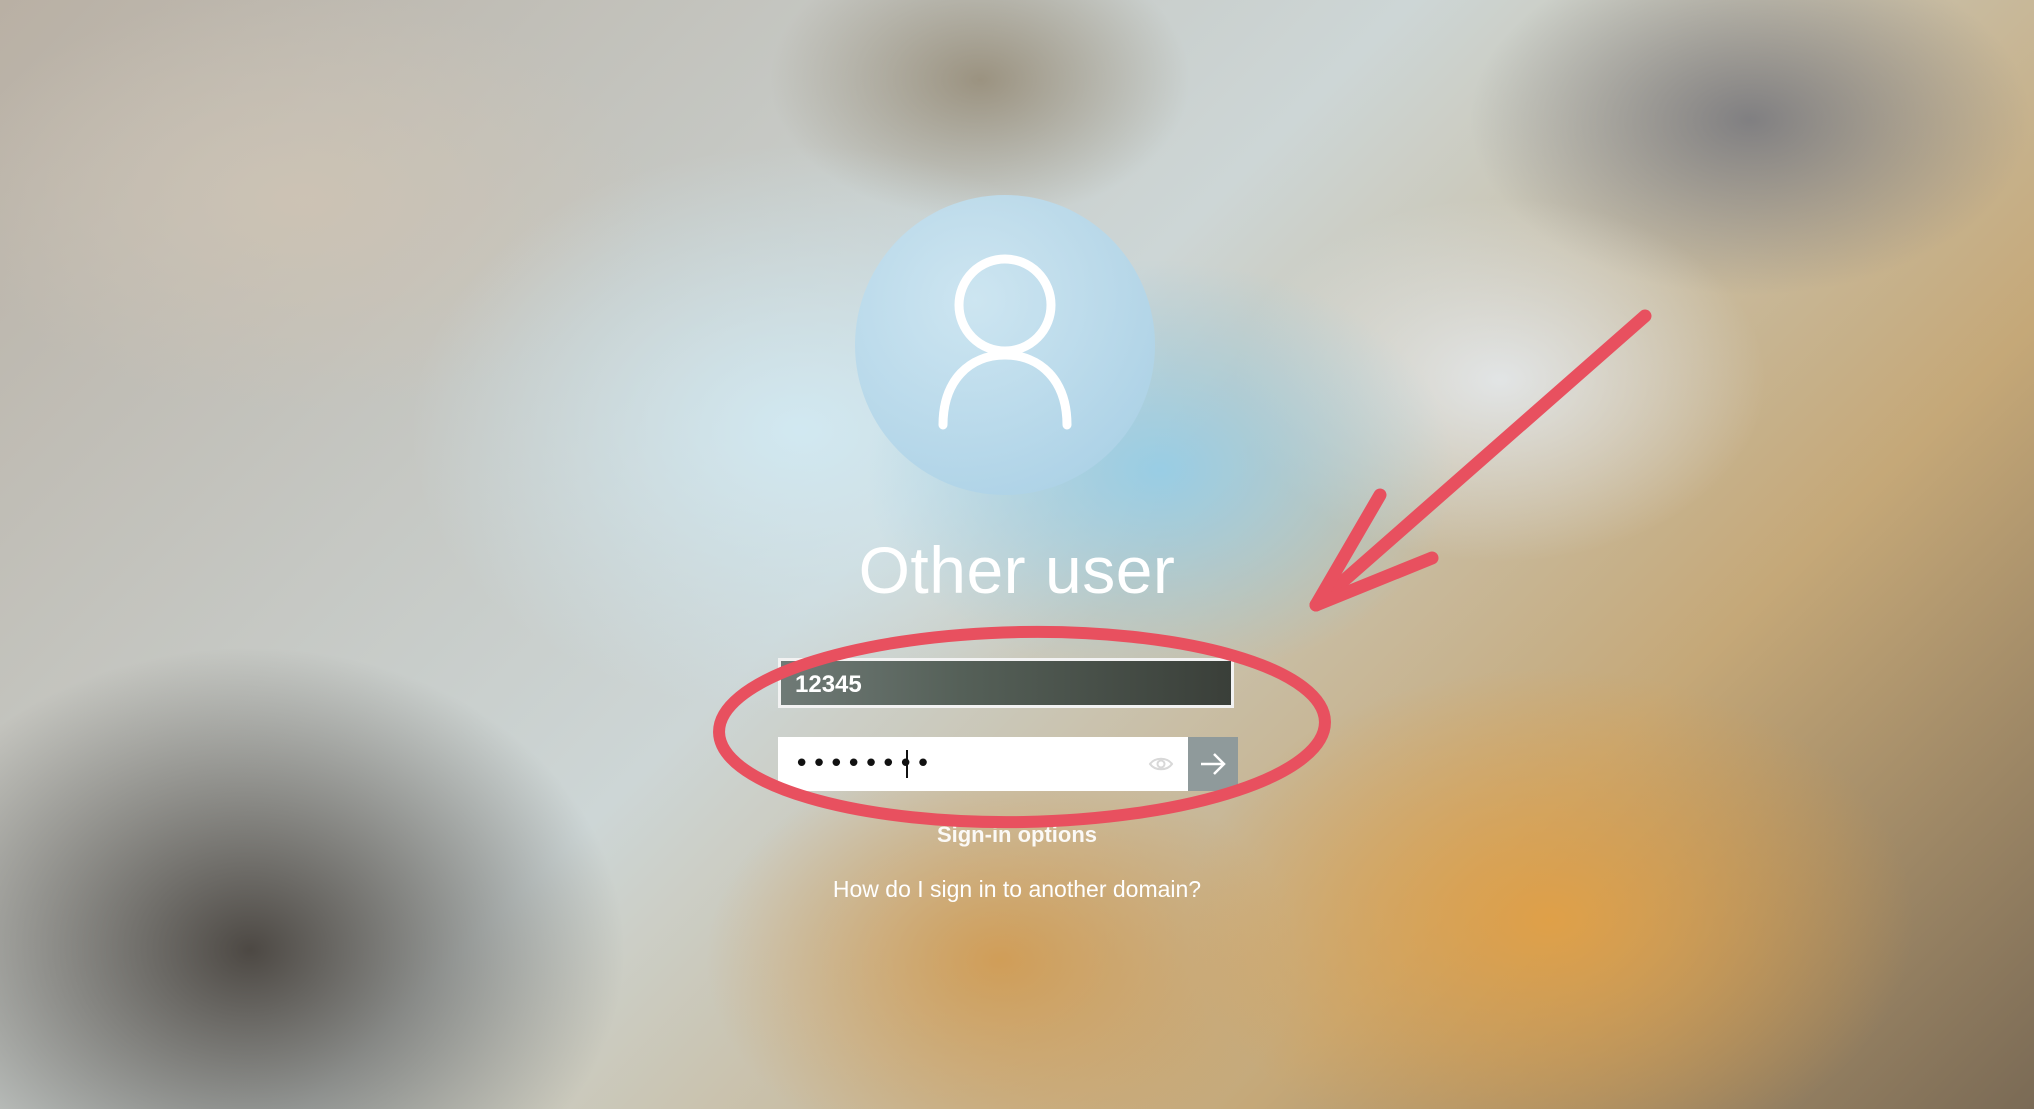  Describe the element at coordinates (863, 764) in the screenshot. I see `password-masked-value: ••••••••` at that location.